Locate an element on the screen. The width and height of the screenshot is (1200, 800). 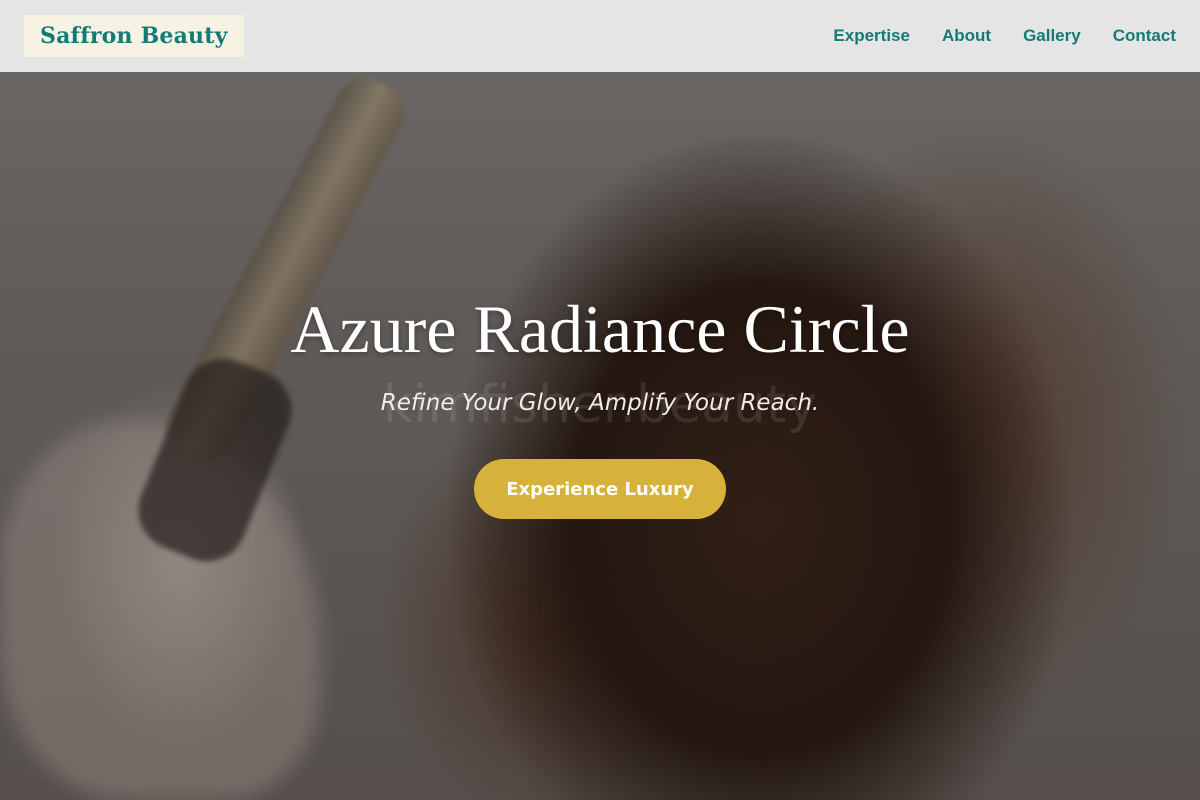
main-nav: Expertise About Gallery Contact is located at coordinates (1004, 36).